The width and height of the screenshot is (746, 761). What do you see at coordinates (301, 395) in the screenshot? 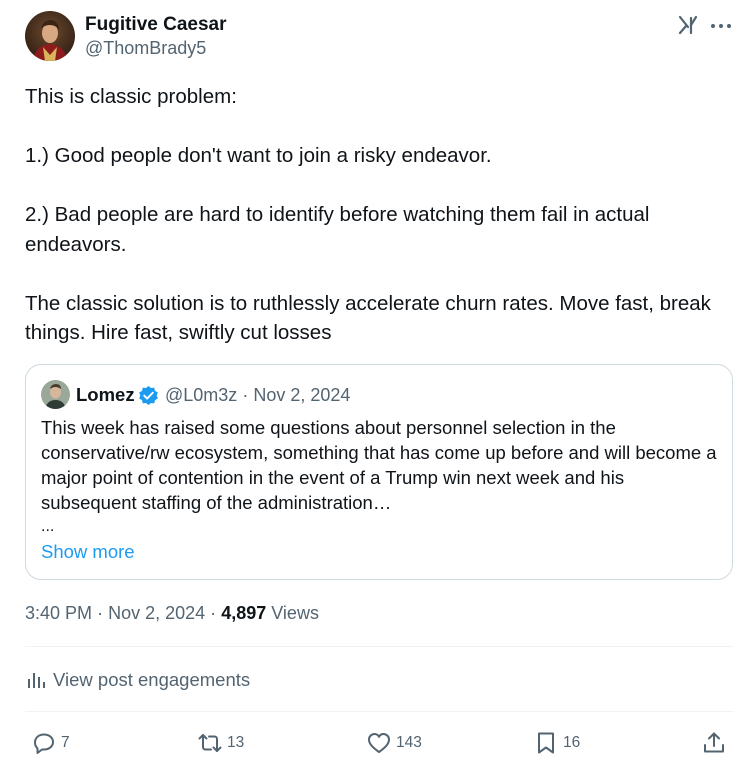
I see `quoted-date: Nov 2, 2024` at bounding box center [301, 395].